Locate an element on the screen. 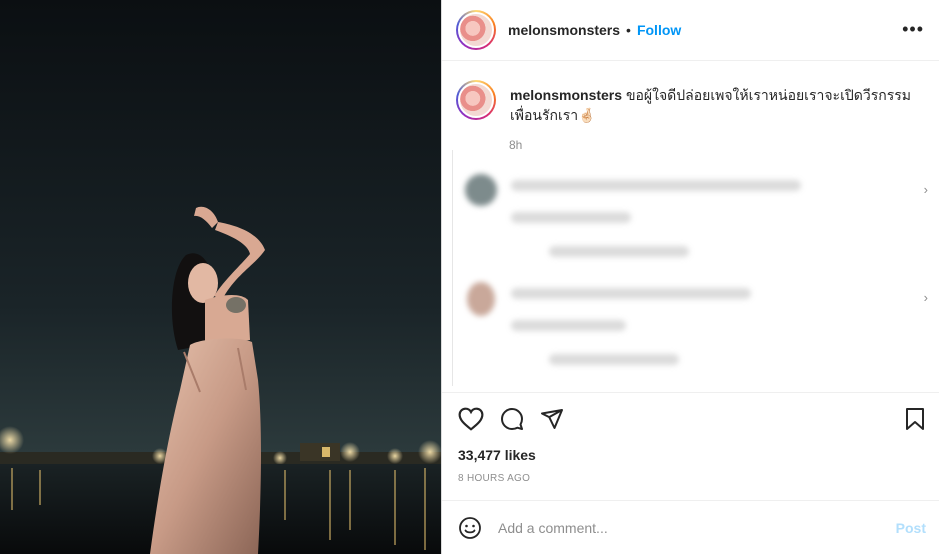 The width and height of the screenshot is (939, 554). post-timestamp: 8 HOURS AGO is located at coordinates (494, 478).